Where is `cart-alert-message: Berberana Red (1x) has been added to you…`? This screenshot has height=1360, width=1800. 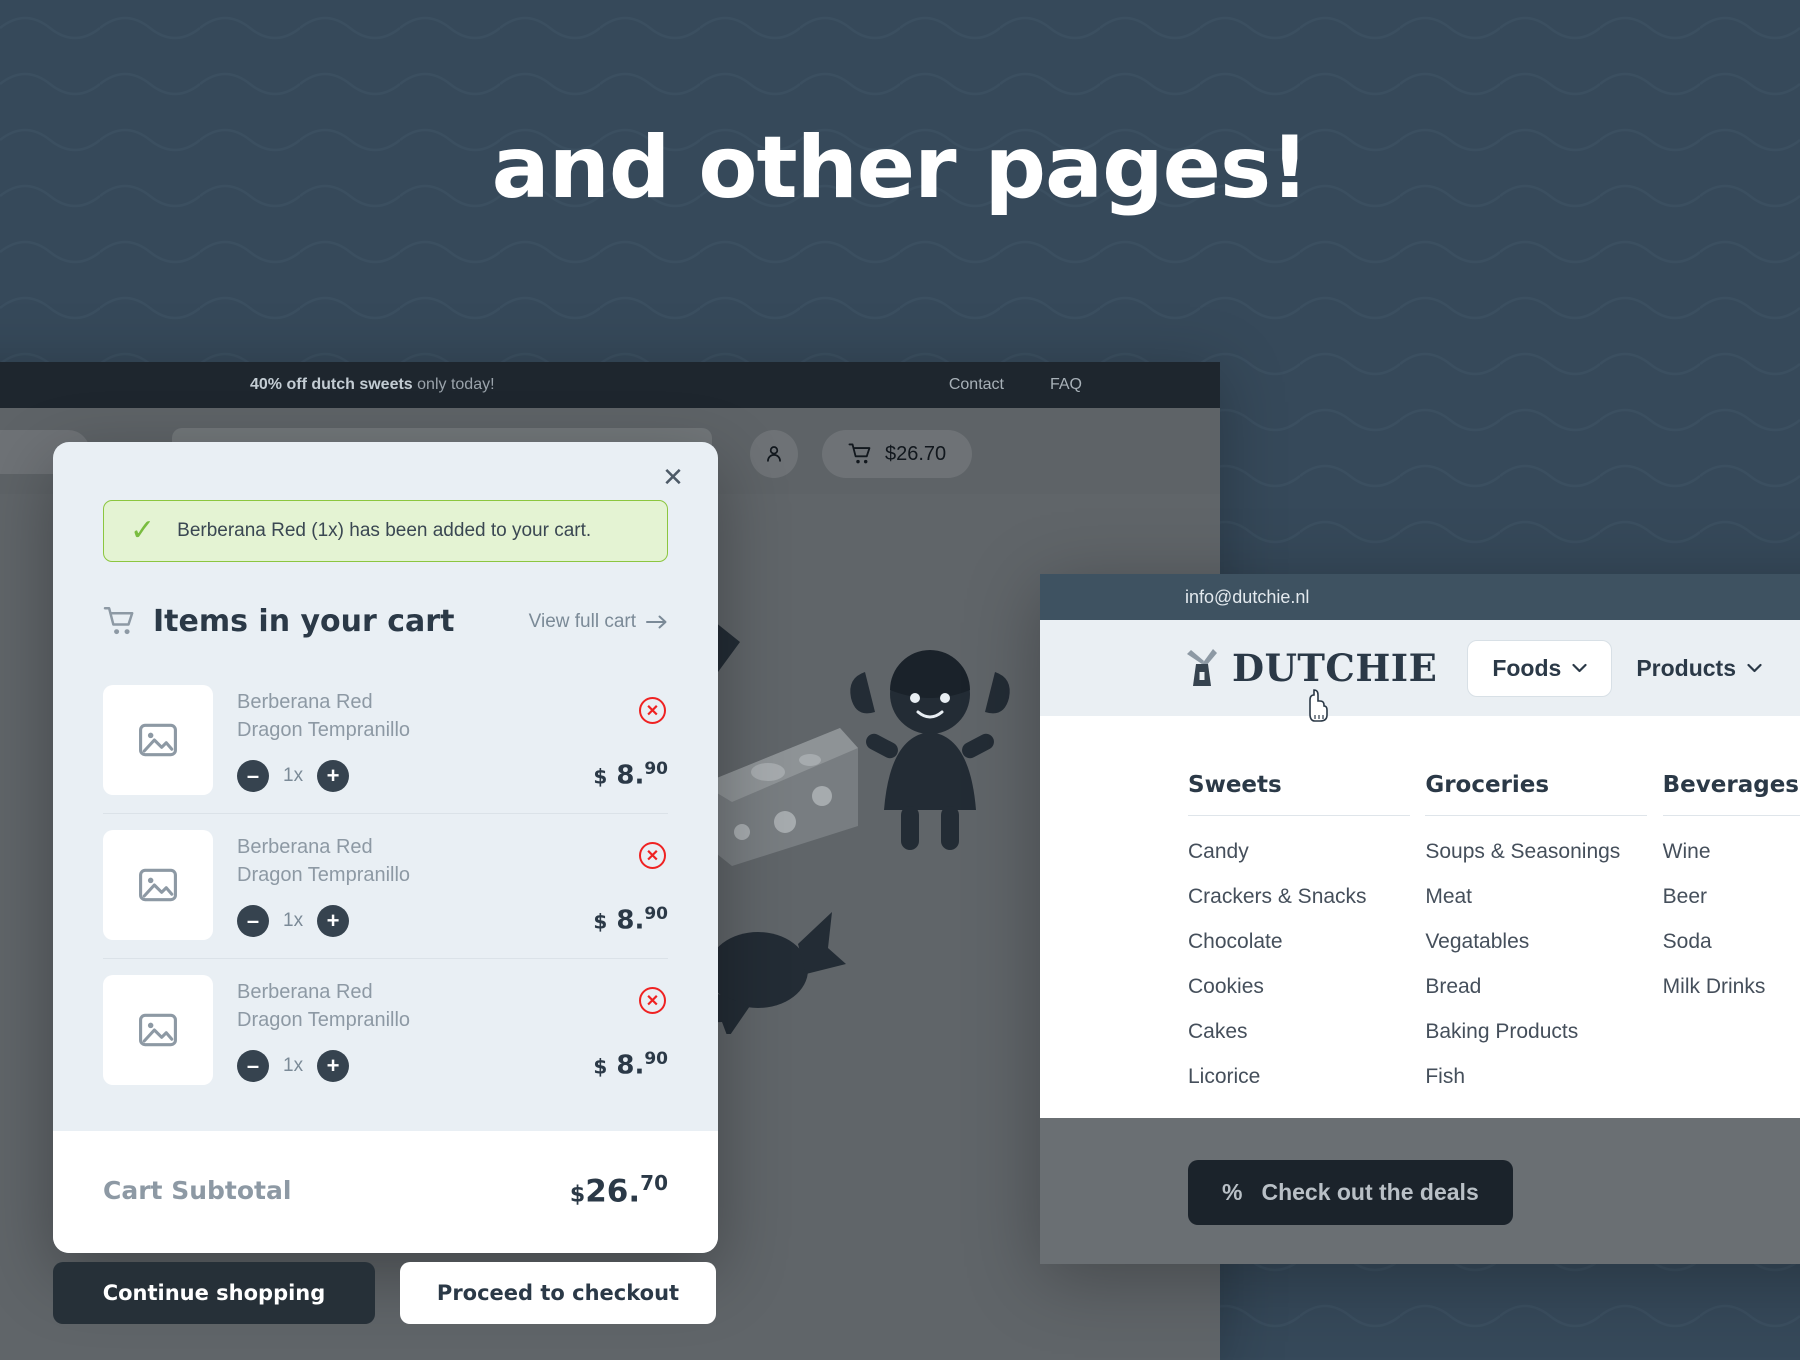
cart-alert-message: Berberana Red (1x) has been added to you… is located at coordinates (384, 530).